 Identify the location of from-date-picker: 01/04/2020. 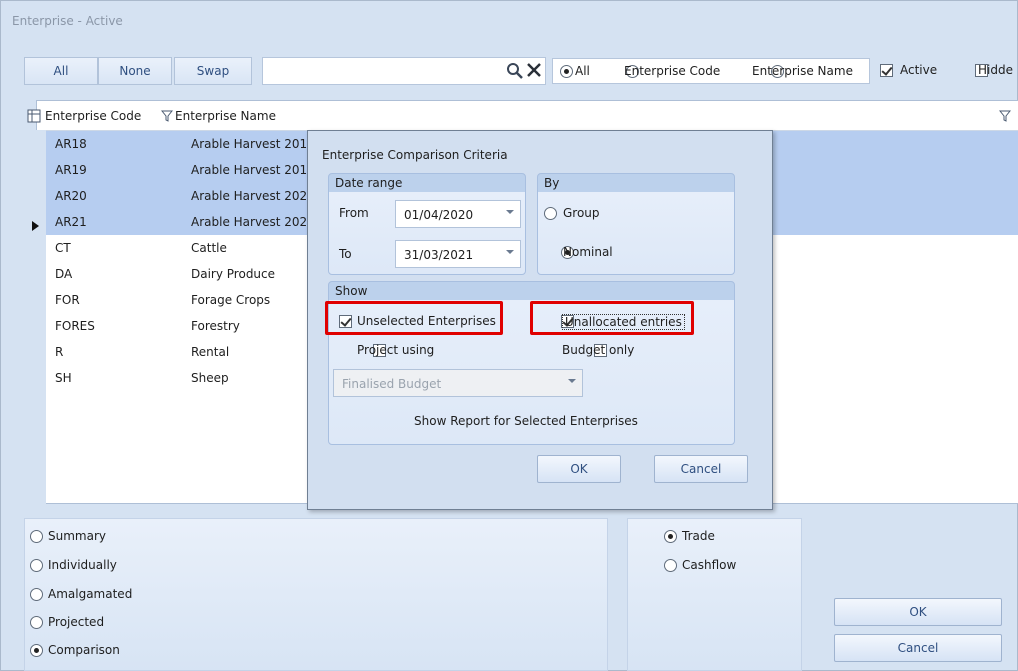
(458, 214).